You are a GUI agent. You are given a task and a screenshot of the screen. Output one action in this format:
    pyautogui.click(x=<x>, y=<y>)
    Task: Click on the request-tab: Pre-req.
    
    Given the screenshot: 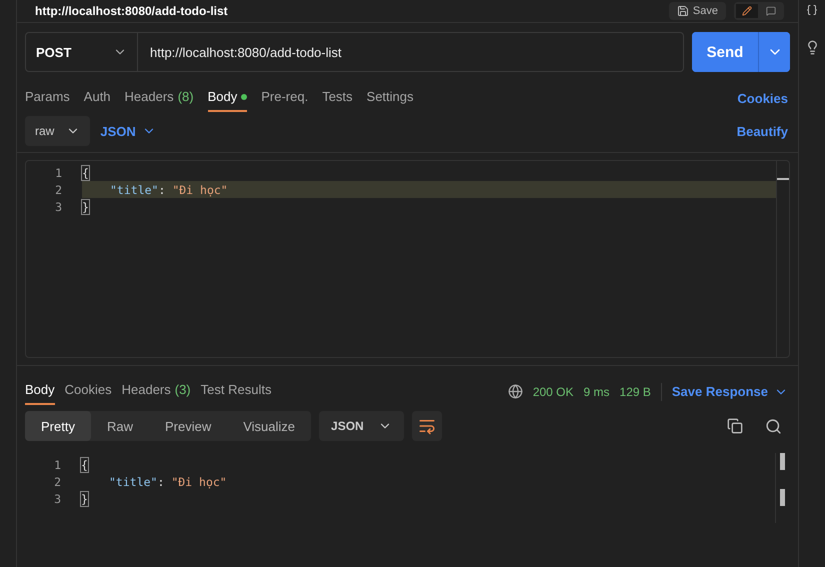 What is the action you would take?
    pyautogui.click(x=284, y=98)
    